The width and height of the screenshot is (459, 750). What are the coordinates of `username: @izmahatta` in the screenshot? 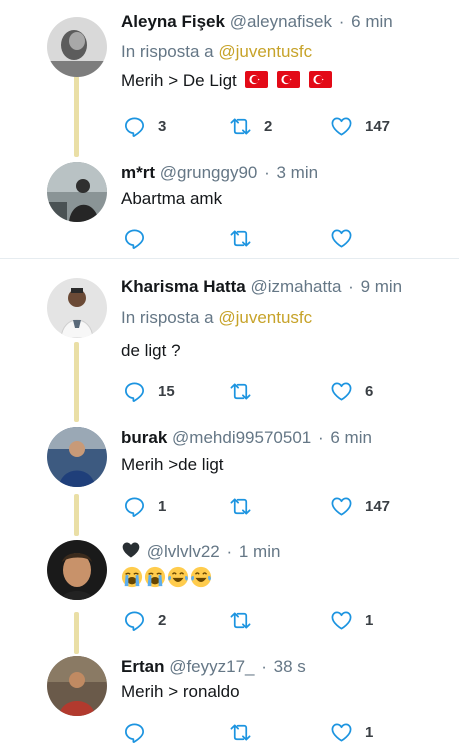 It's located at (295, 286).